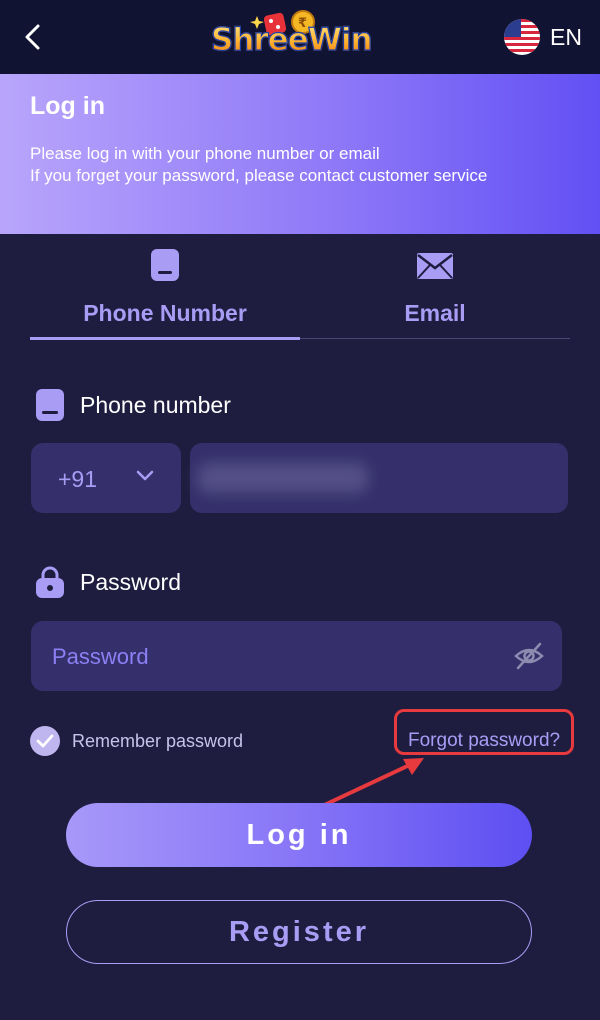 The height and width of the screenshot is (1020, 600). I want to click on tab-email: Email, so click(435, 286).